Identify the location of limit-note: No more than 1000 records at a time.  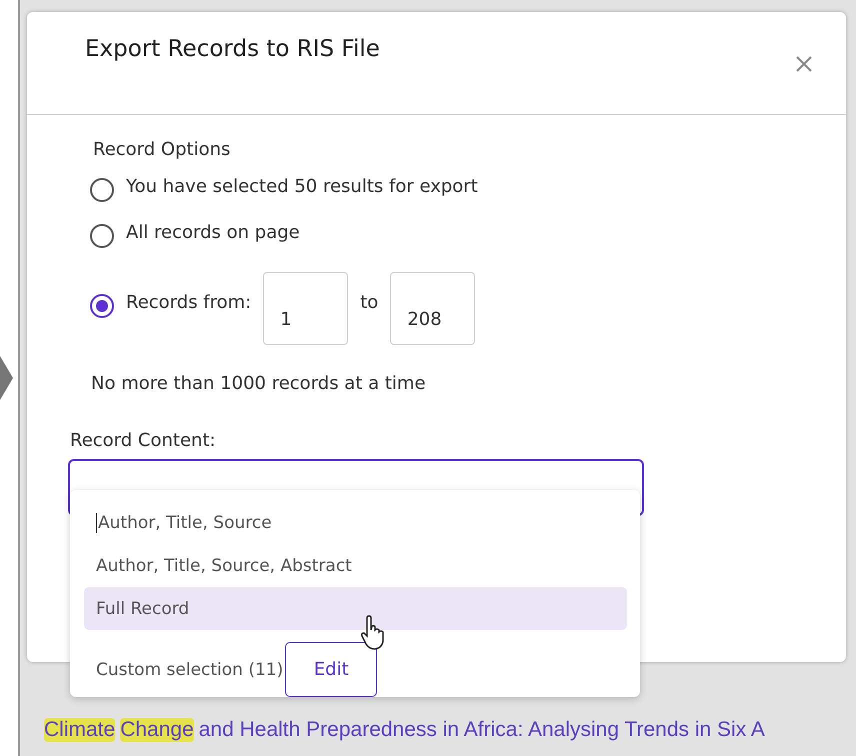
(259, 383).